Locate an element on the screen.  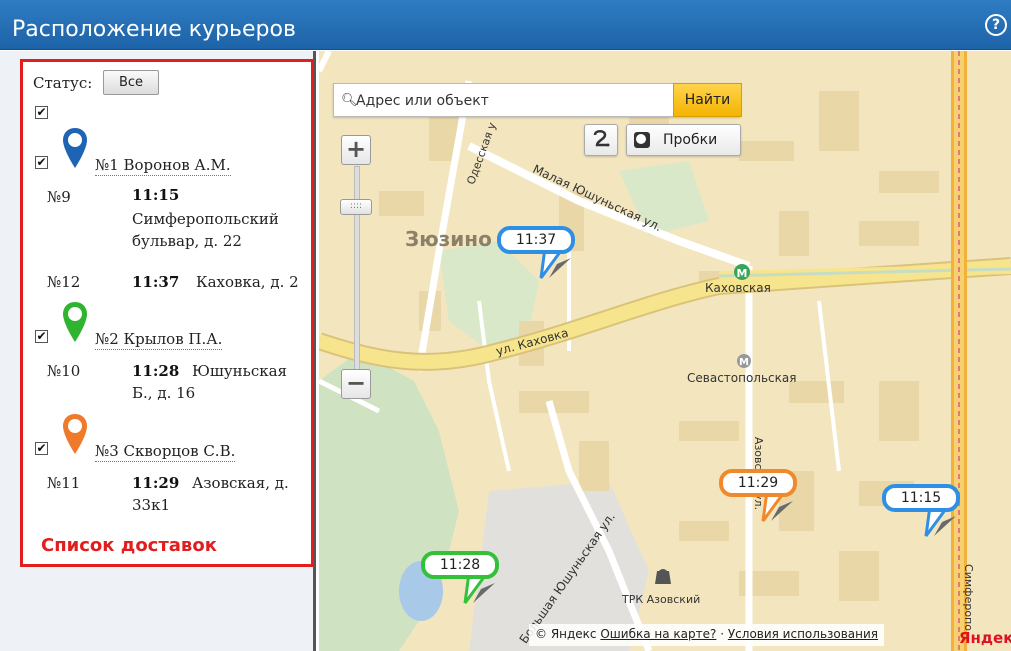
search-input is located at coordinates (506, 101).